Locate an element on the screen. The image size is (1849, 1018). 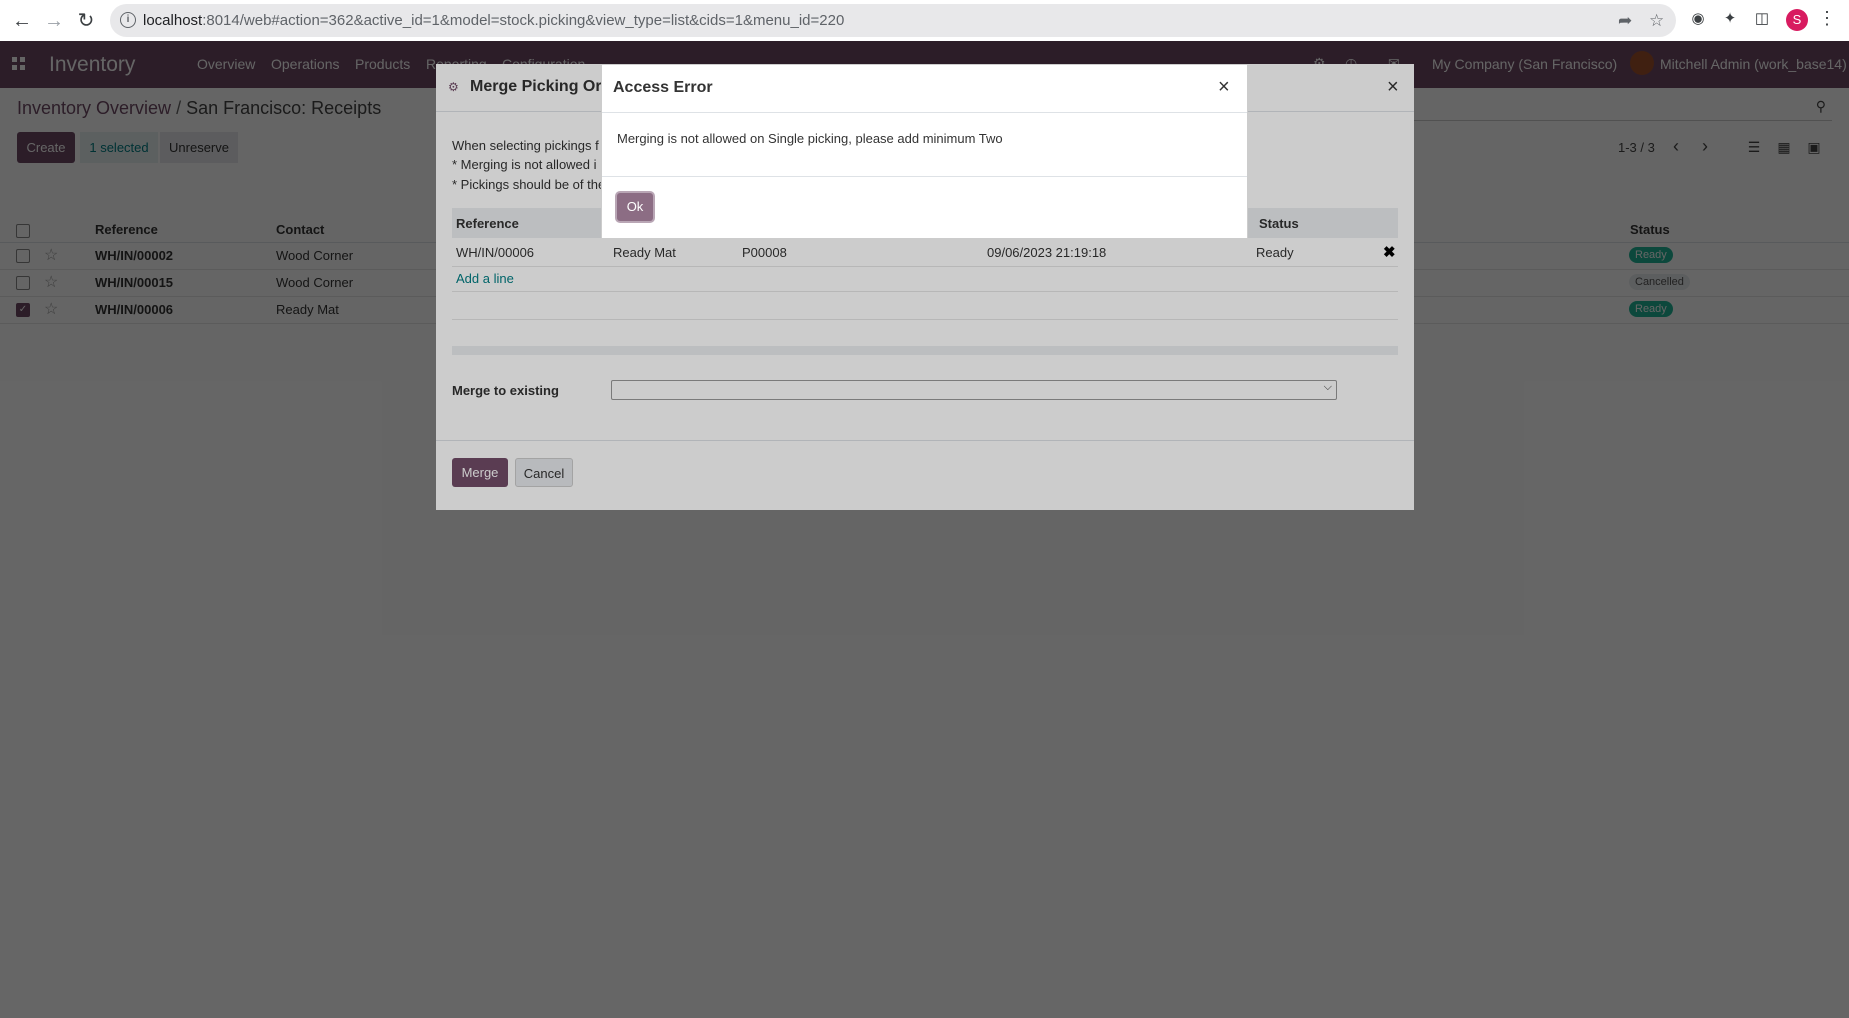
forward-arrow-icon: → is located at coordinates (54, 21).